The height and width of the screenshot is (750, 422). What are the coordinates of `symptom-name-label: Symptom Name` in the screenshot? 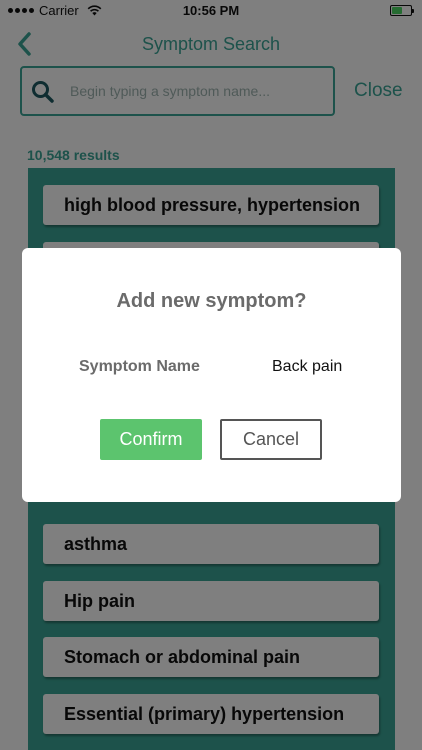 It's located at (139, 366).